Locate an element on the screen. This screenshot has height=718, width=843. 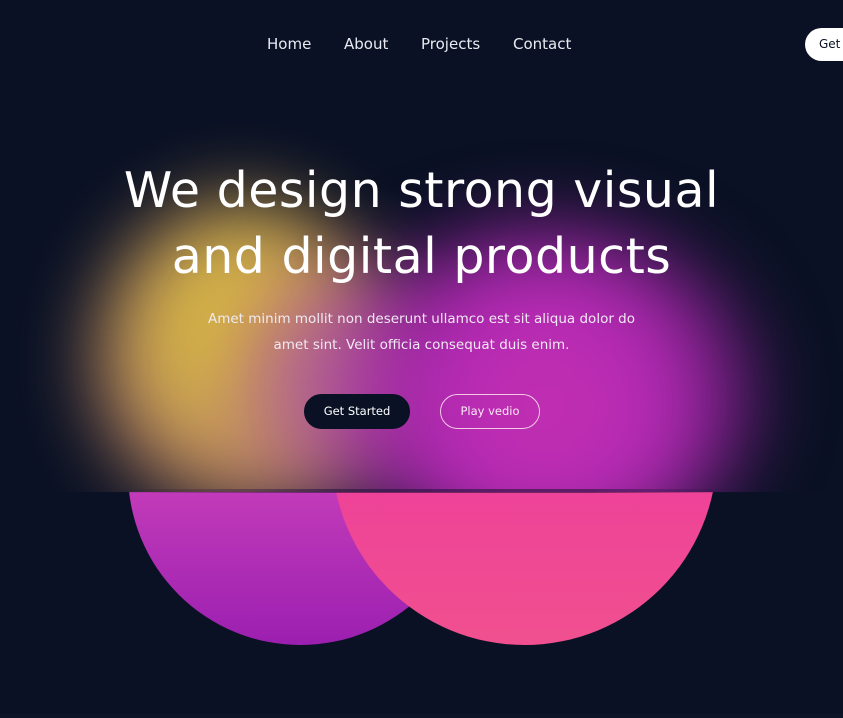
hero-title-line-2: and digital products is located at coordinates (421, 256).